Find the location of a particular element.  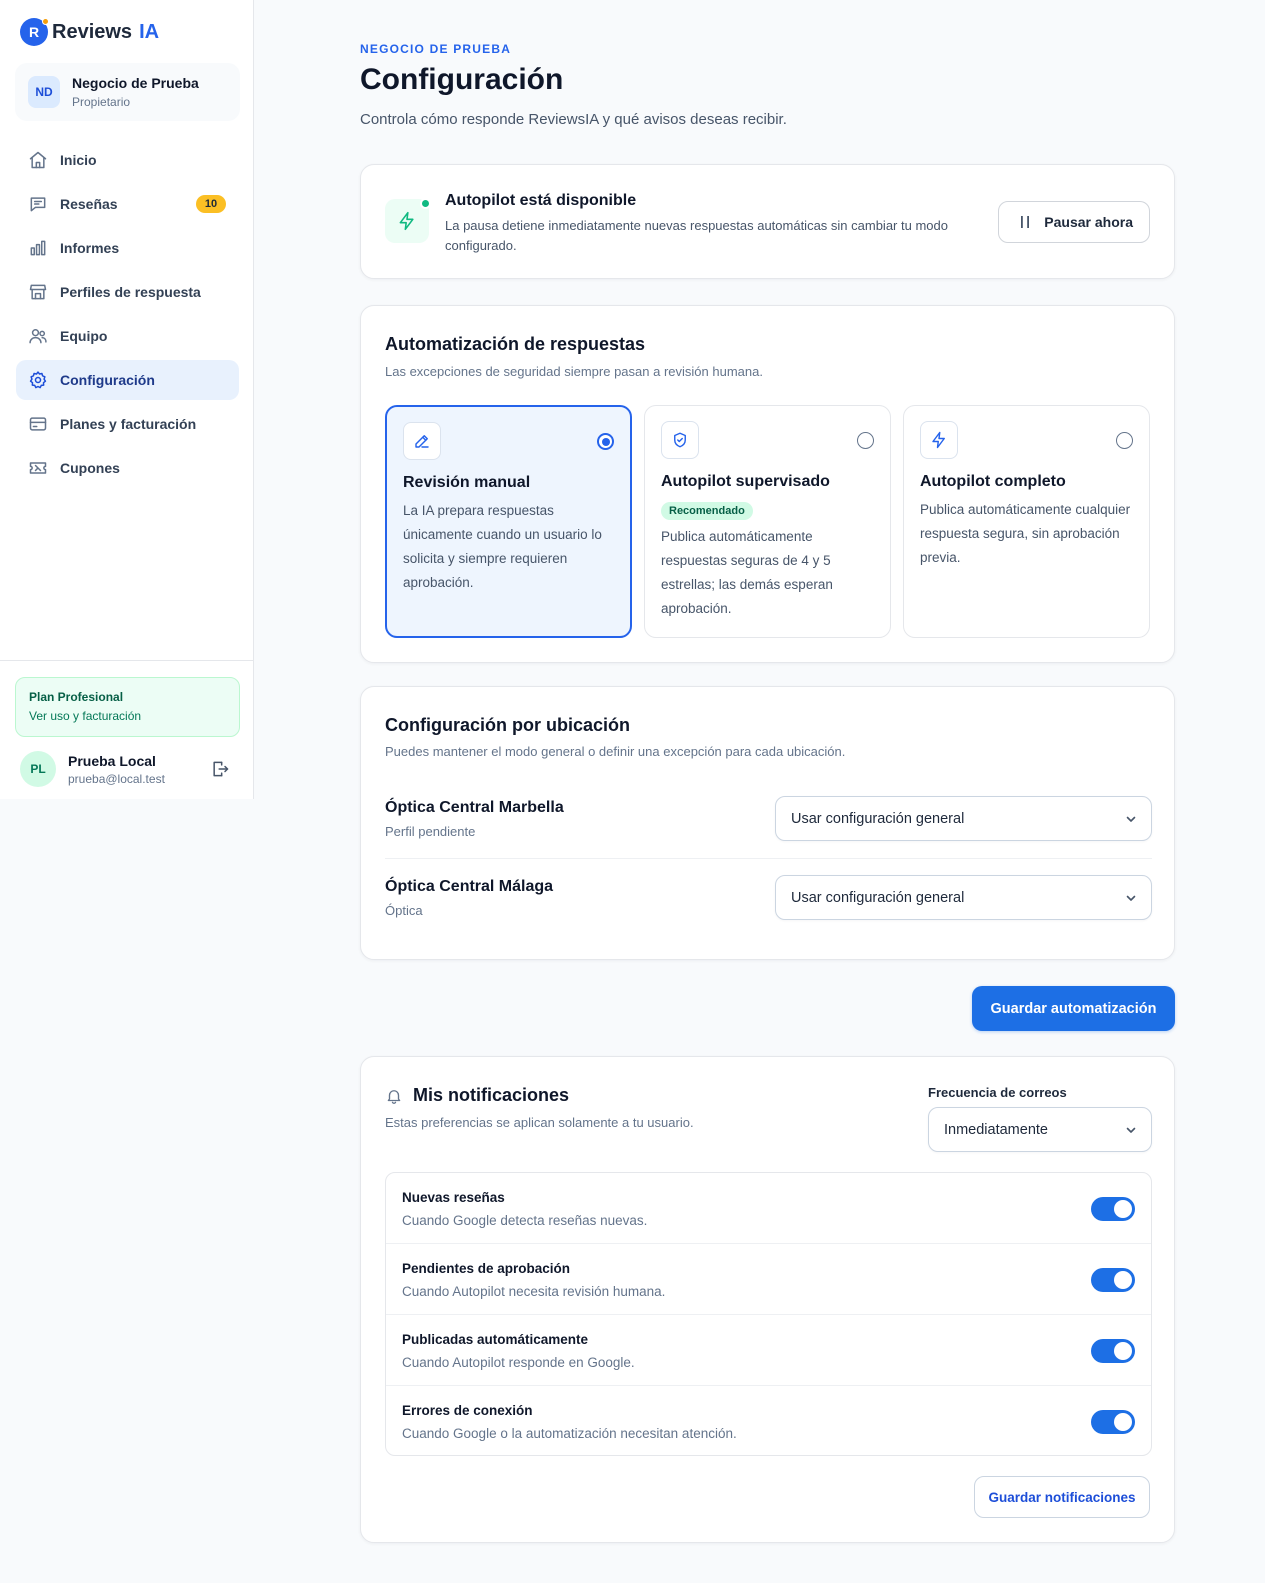

sidebar-item-label: Planes y facturación is located at coordinates (128, 424).